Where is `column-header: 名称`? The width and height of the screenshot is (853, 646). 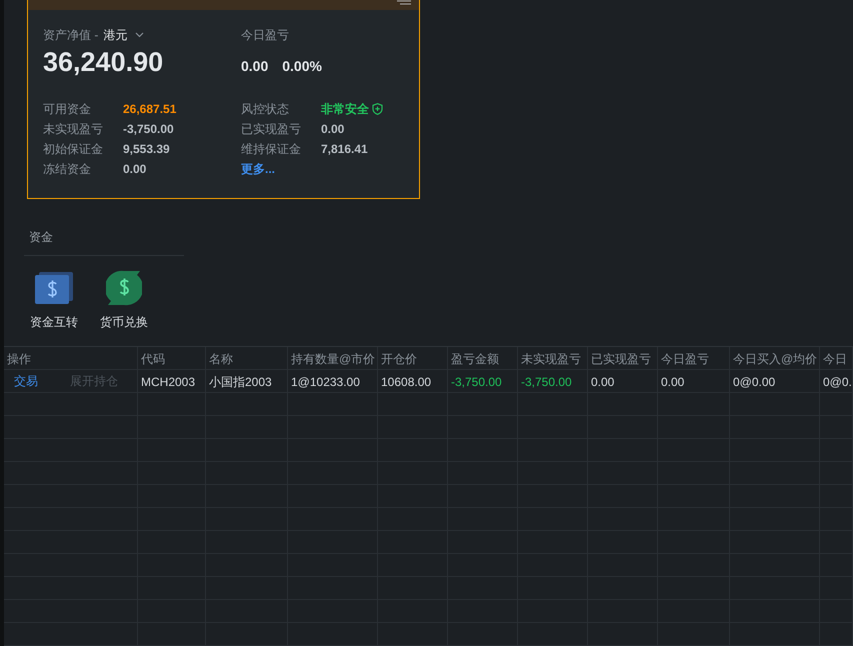 column-header: 名称 is located at coordinates (247, 358).